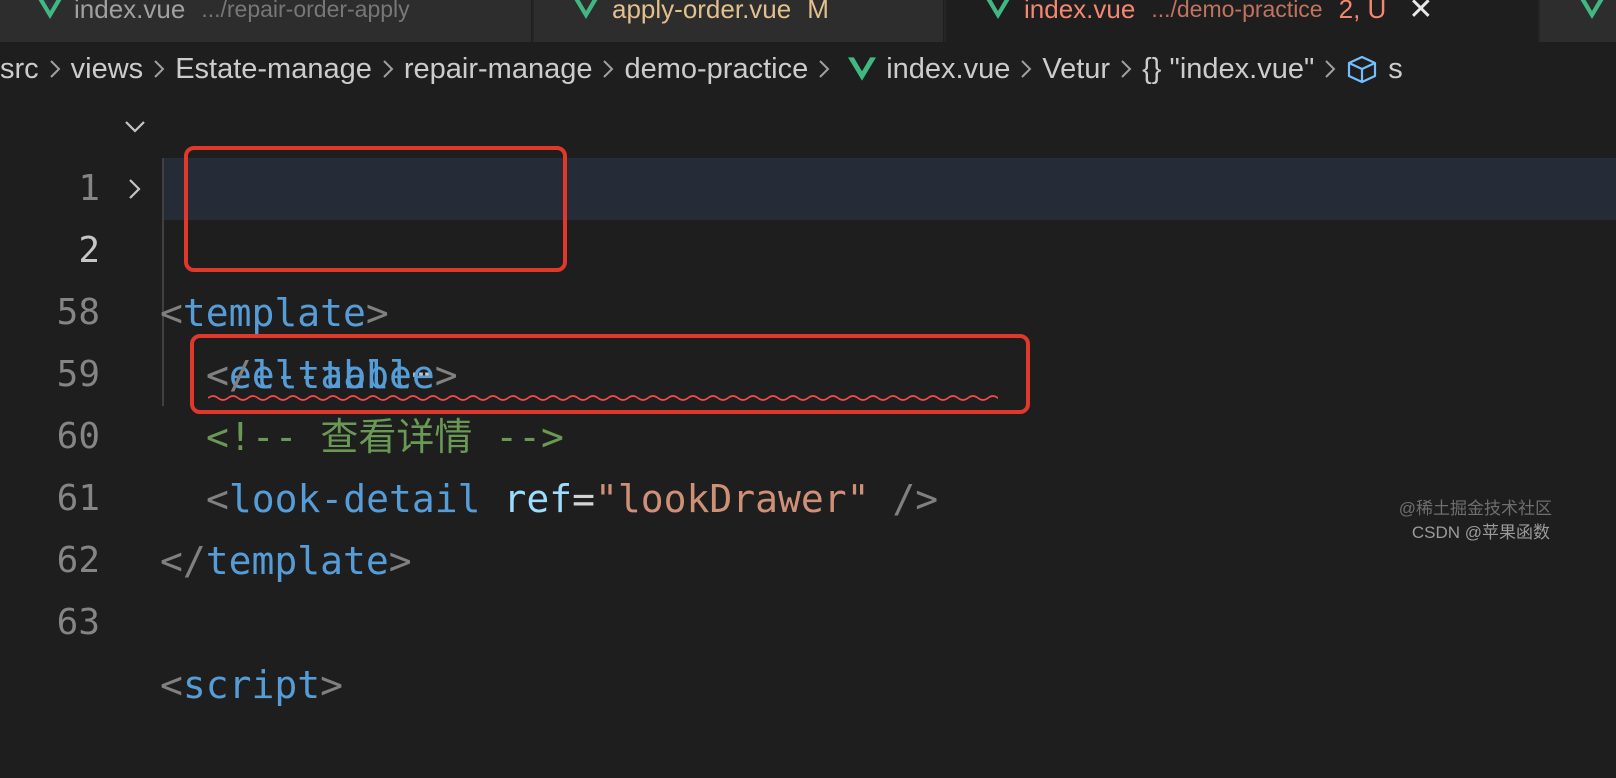  I want to click on breadcrumb-repair-manage: repair-manage, so click(498, 69).